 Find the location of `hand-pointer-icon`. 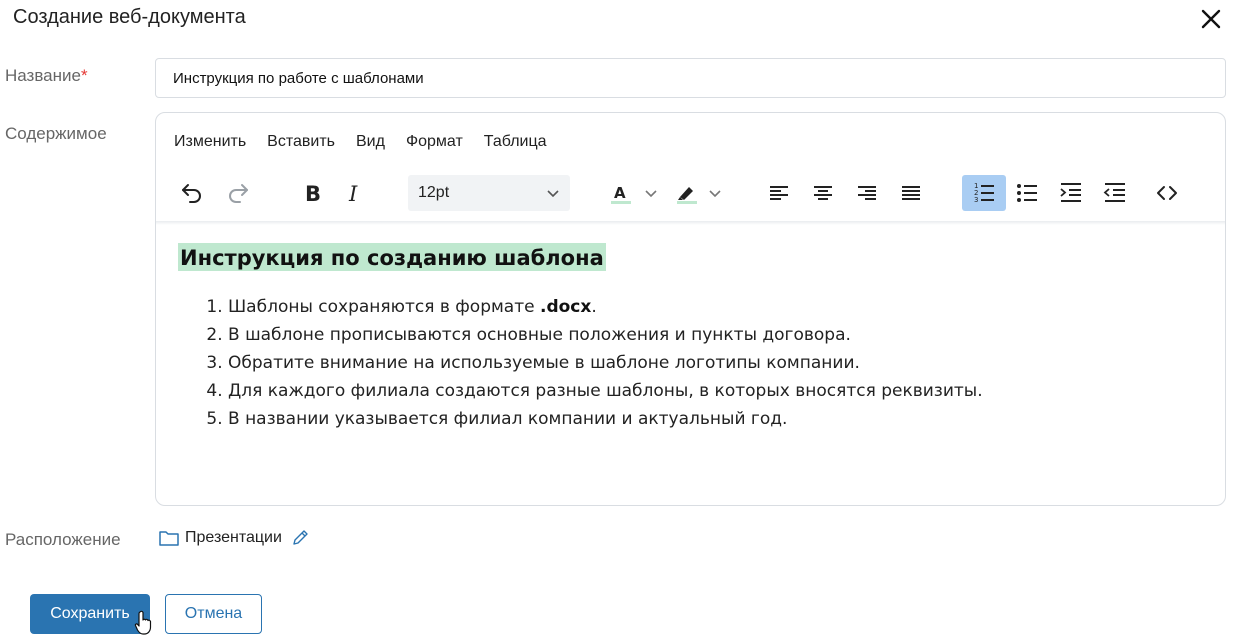

hand-pointer-icon is located at coordinates (143, 622).